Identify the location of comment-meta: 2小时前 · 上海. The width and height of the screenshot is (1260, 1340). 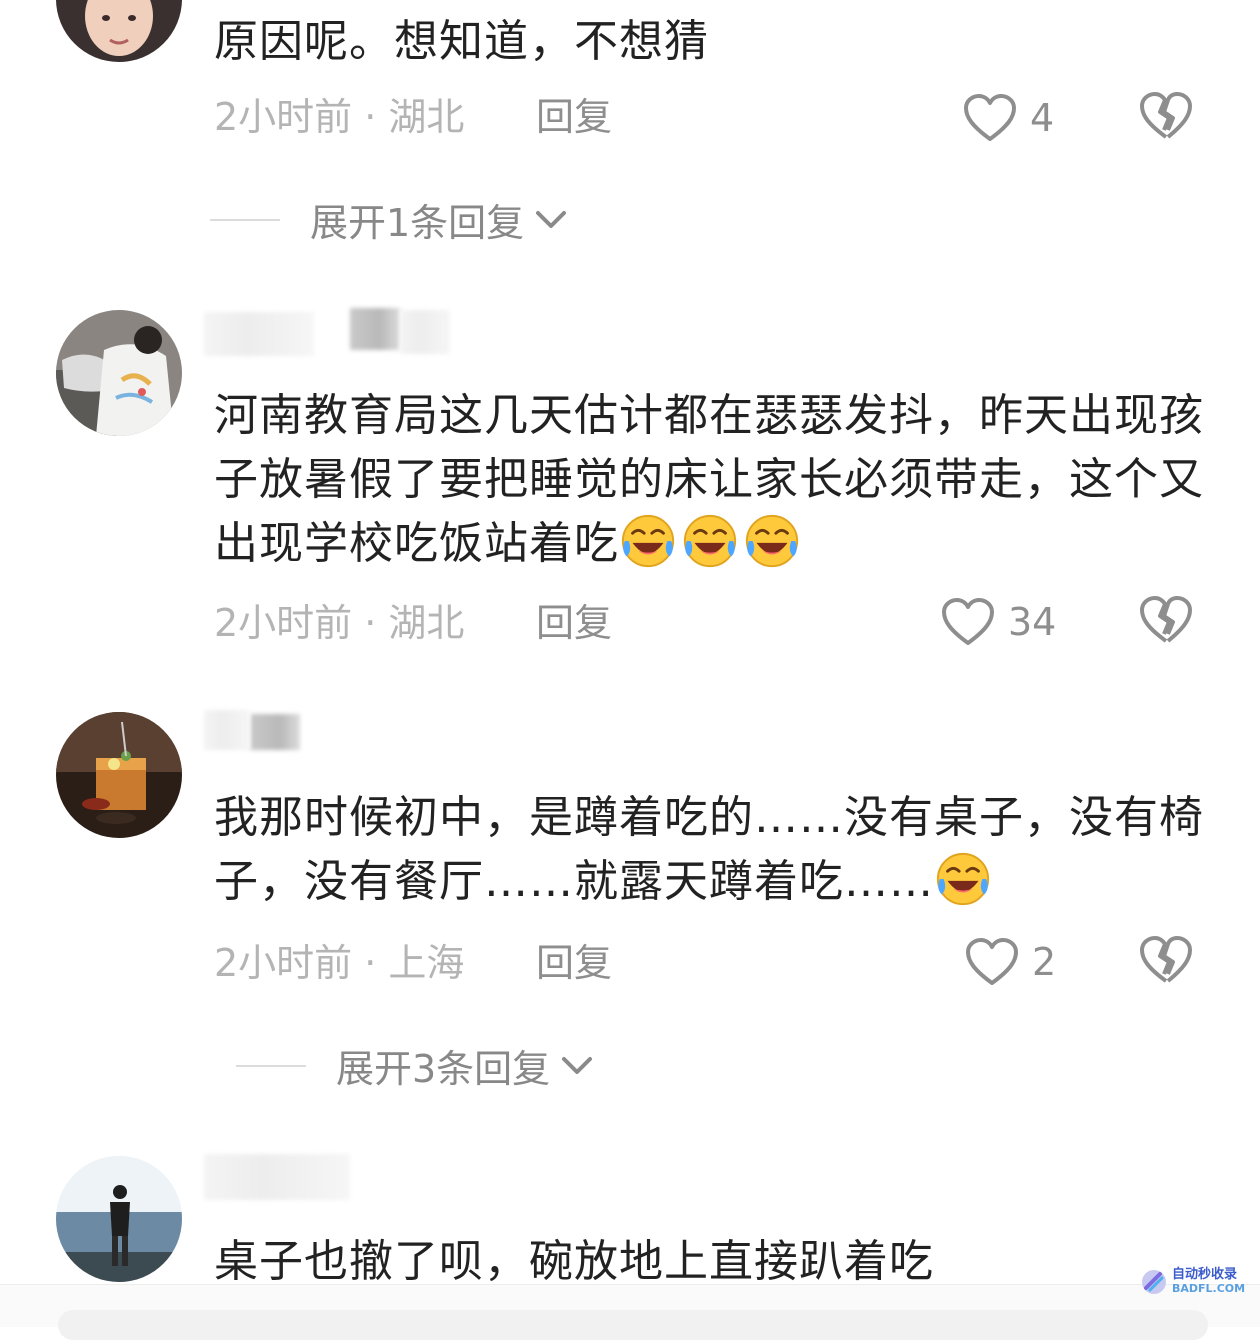
(339, 963).